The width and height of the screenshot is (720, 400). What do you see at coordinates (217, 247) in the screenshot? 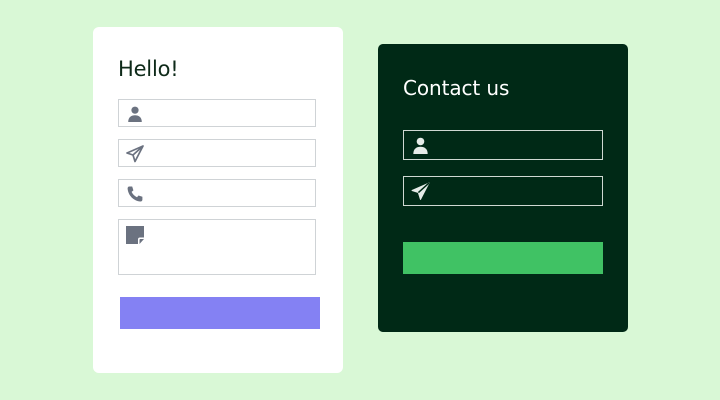
I see `message-input` at bounding box center [217, 247].